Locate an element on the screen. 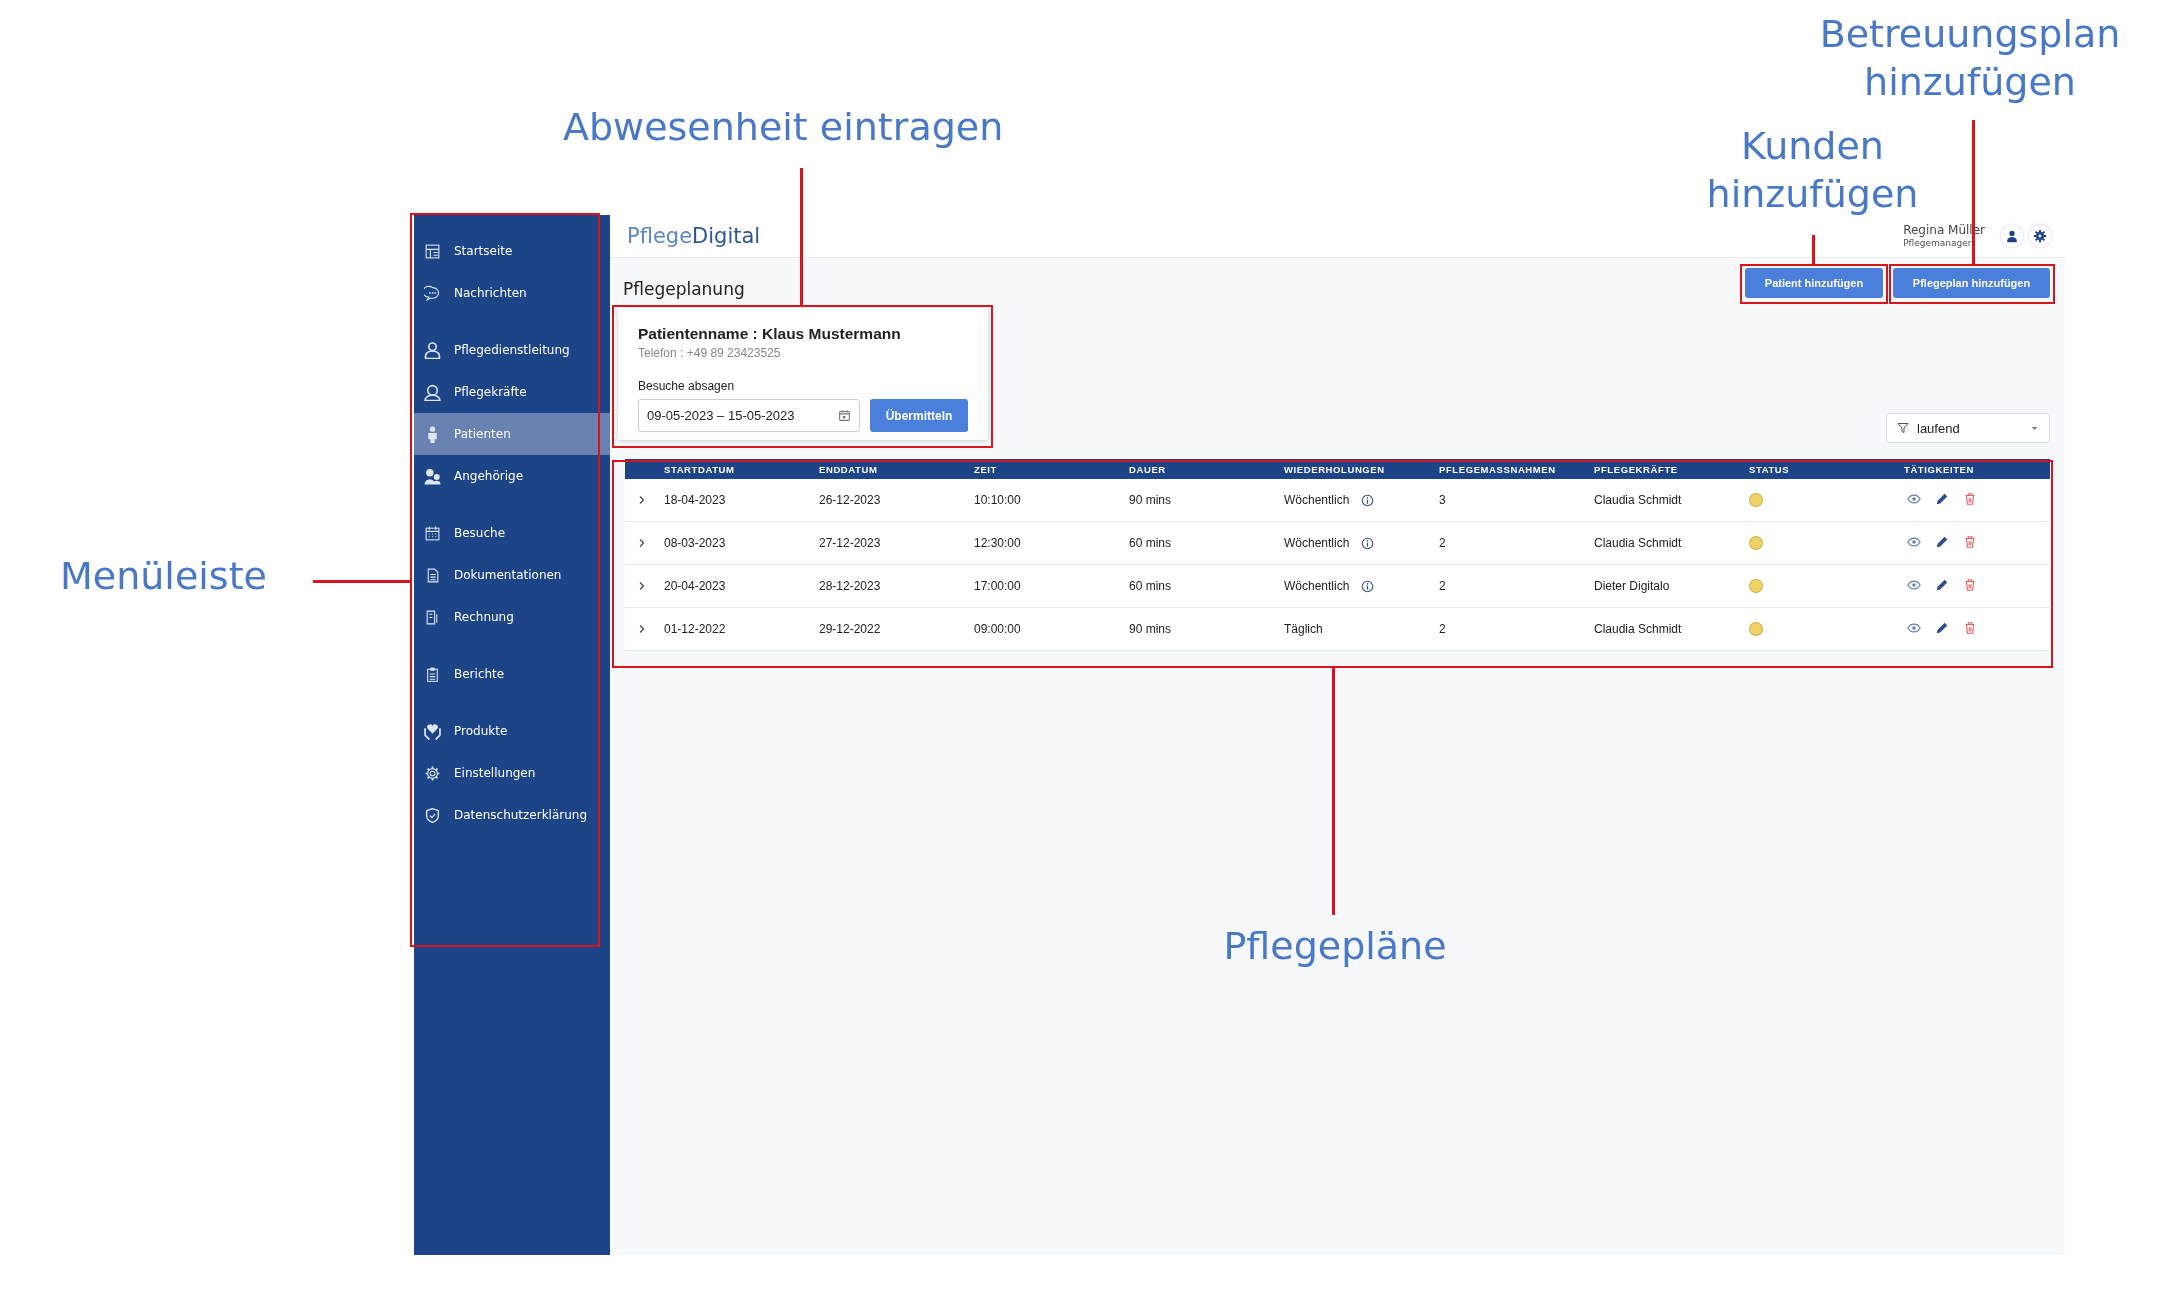  column-header: PFLEGEKRÄFTE is located at coordinates (1636, 469).